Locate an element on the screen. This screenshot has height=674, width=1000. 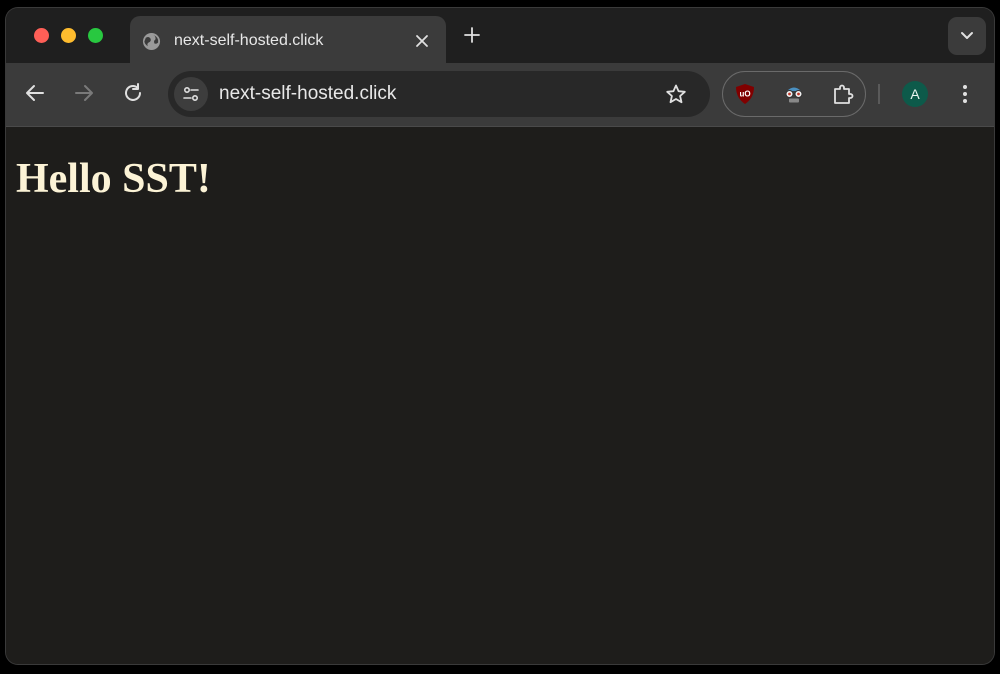
url-text: next-self-hosted.click is located at coordinates (307, 94).